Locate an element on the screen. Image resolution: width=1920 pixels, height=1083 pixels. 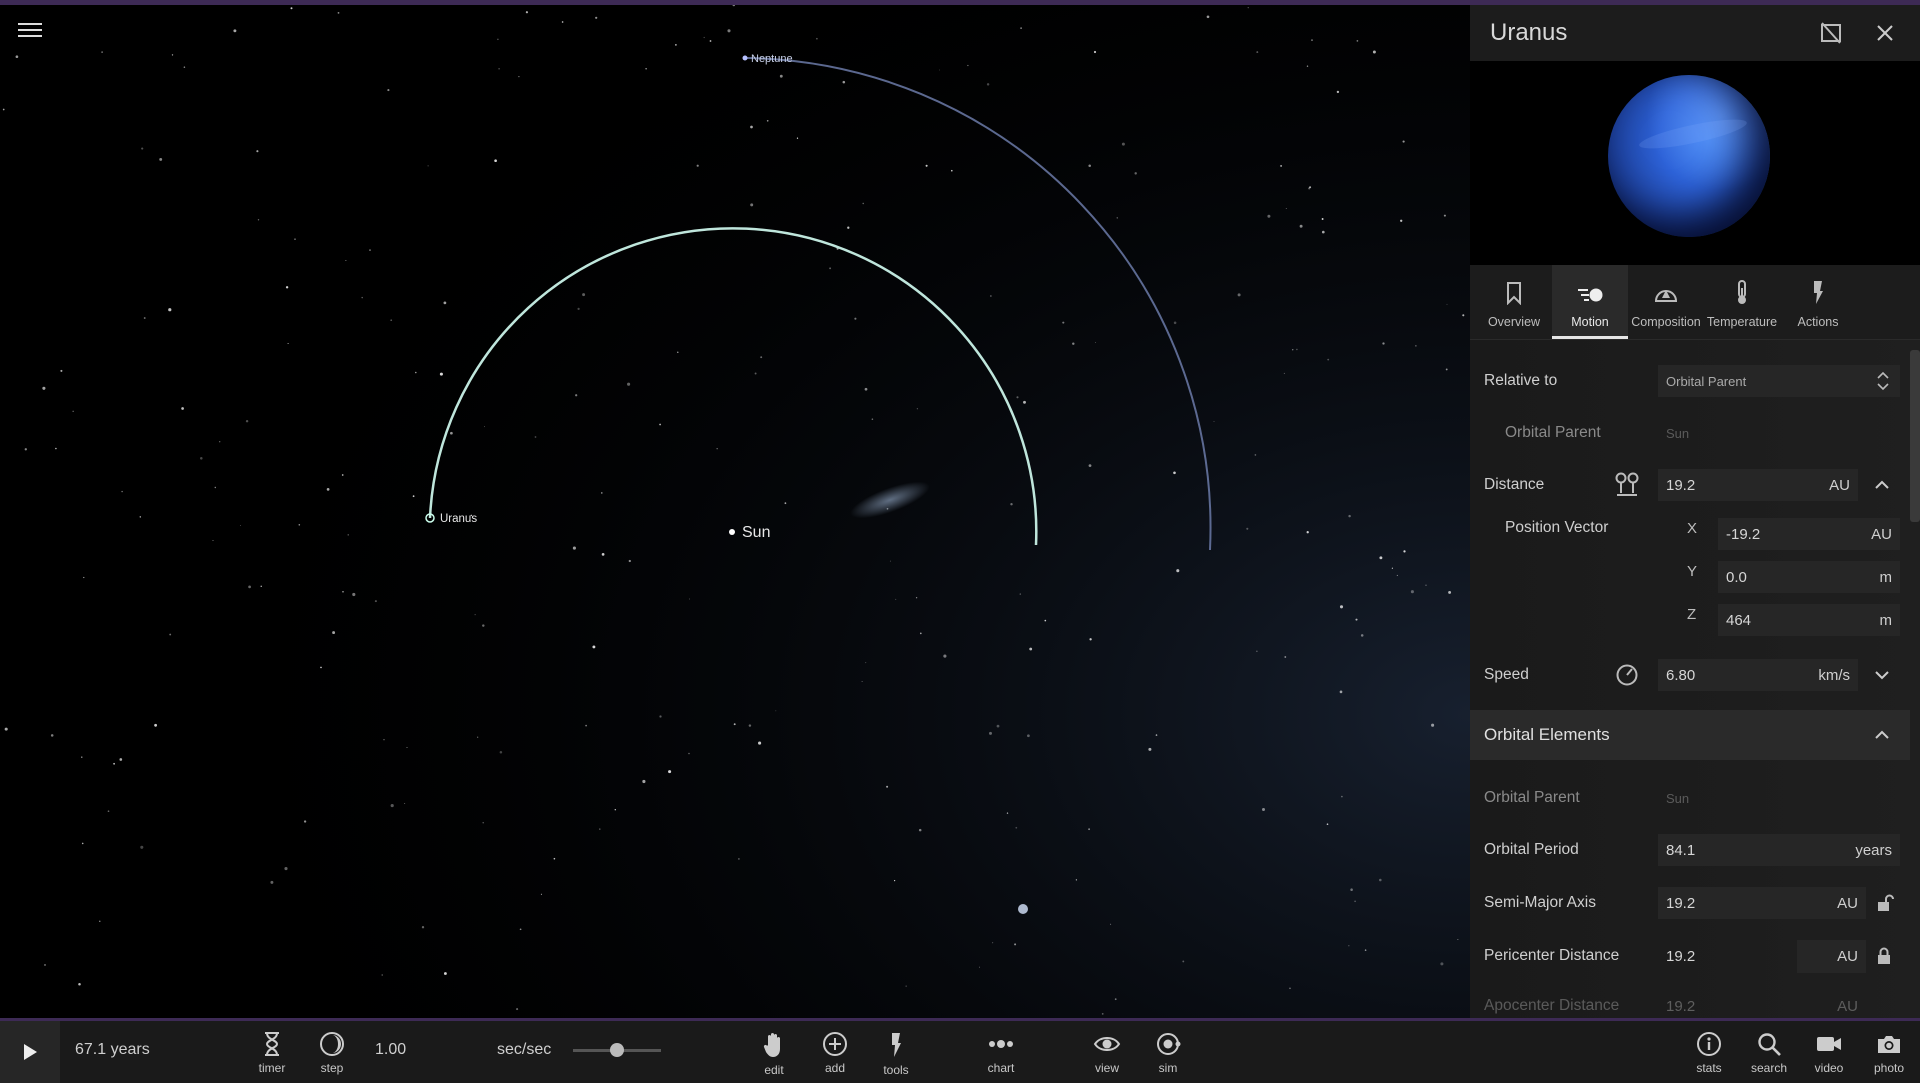
tab-motion: Motion is located at coordinates (1590, 302).